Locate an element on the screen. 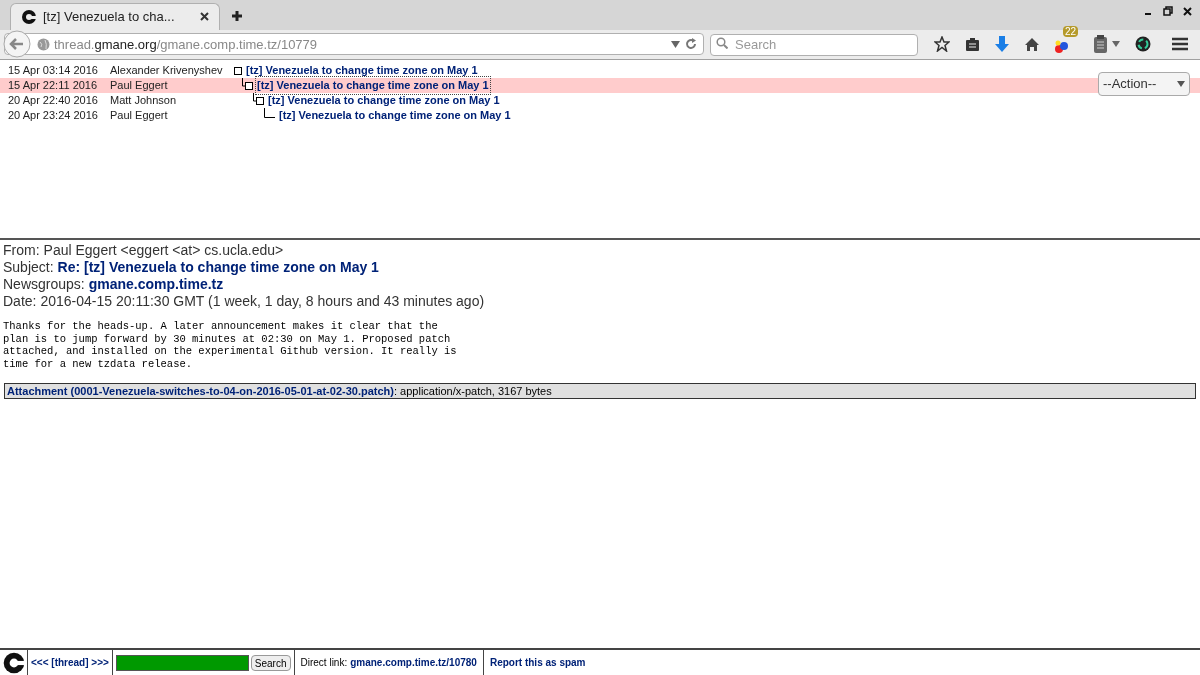 The image size is (1200, 675). header-label: Date: is located at coordinates (20, 301).